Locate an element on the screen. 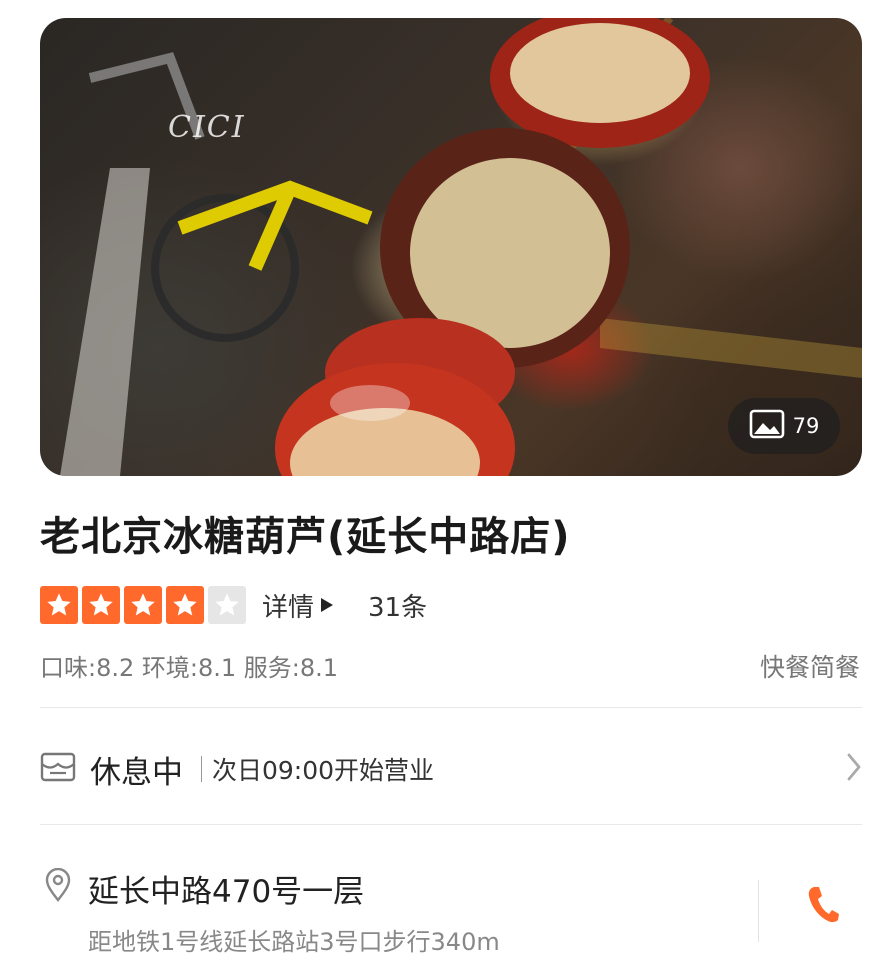  star-rating is located at coordinates (143, 605).